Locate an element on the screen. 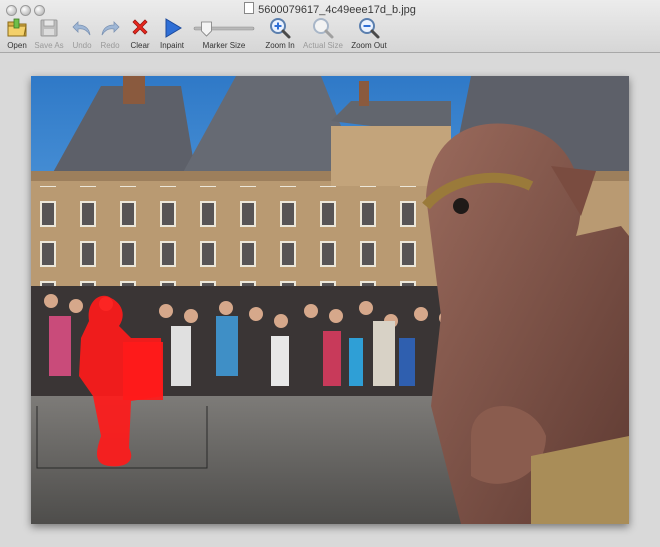  chimney-right is located at coordinates (364, 93).